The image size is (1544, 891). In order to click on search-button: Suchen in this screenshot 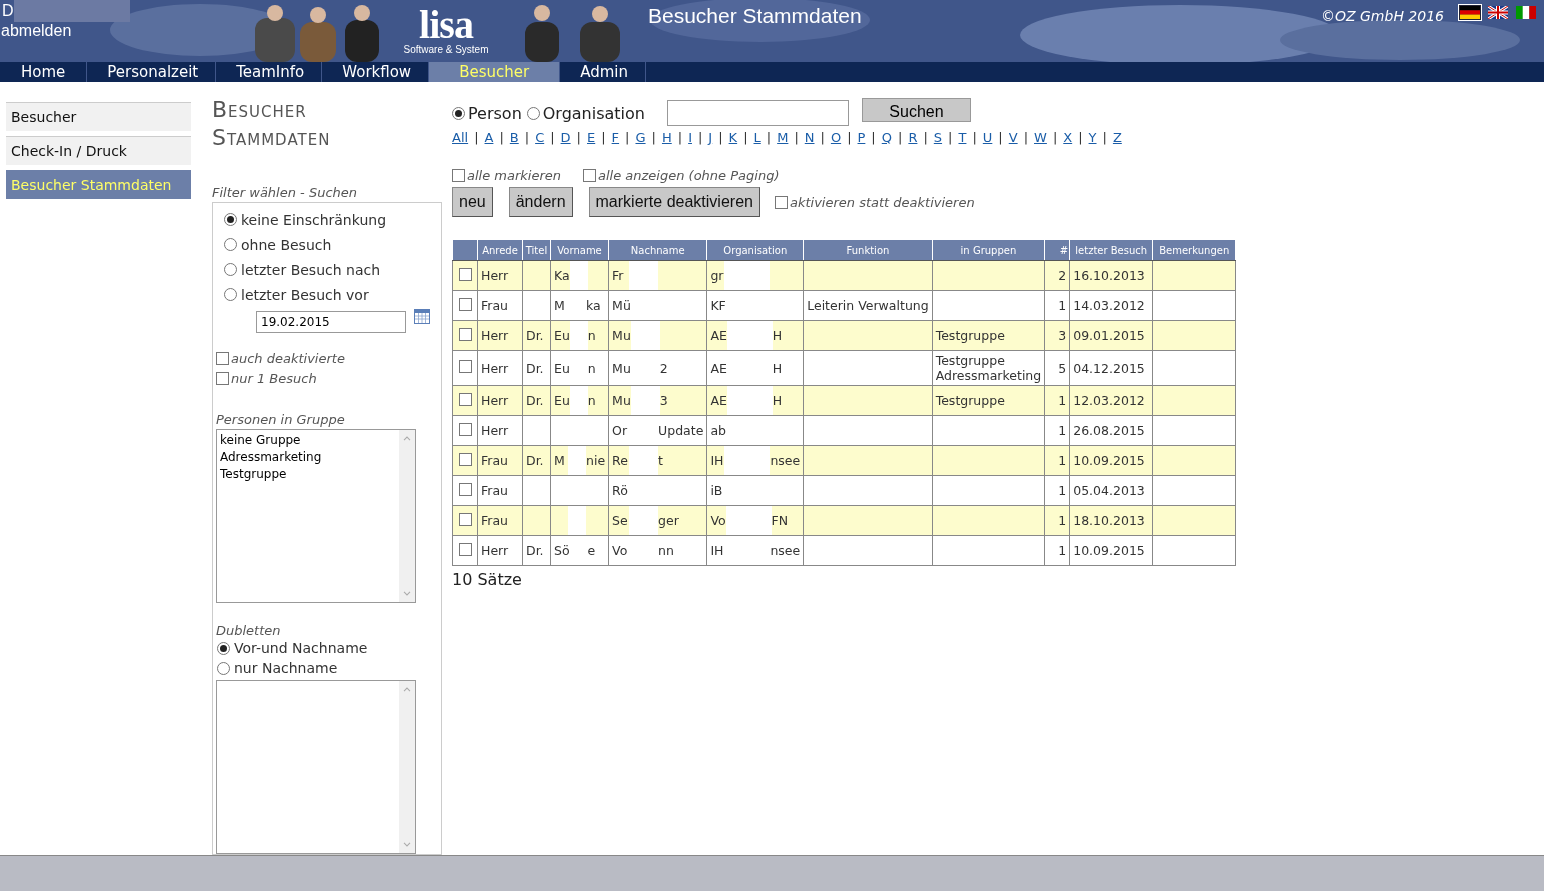, I will do `click(916, 110)`.